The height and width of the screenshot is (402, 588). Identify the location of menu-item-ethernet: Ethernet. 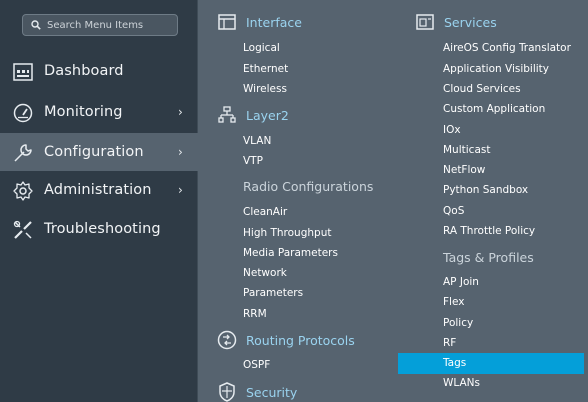
(265, 69).